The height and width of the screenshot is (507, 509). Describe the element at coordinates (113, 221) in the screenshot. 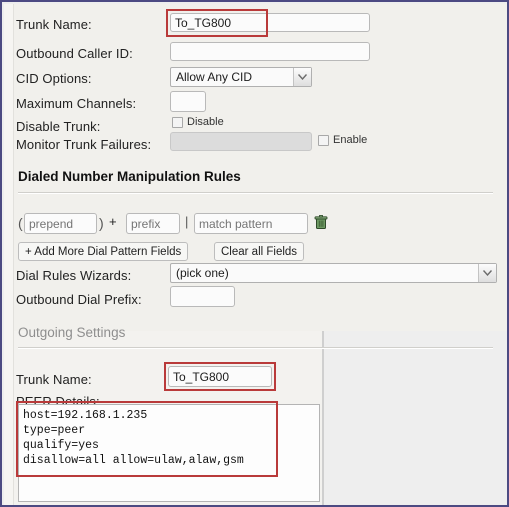

I see `plus-sign: +` at that location.